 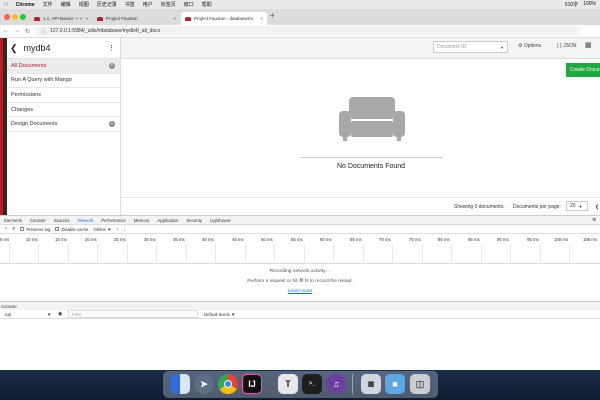 I want to click on tab-elements: Elements, so click(x=13, y=220).